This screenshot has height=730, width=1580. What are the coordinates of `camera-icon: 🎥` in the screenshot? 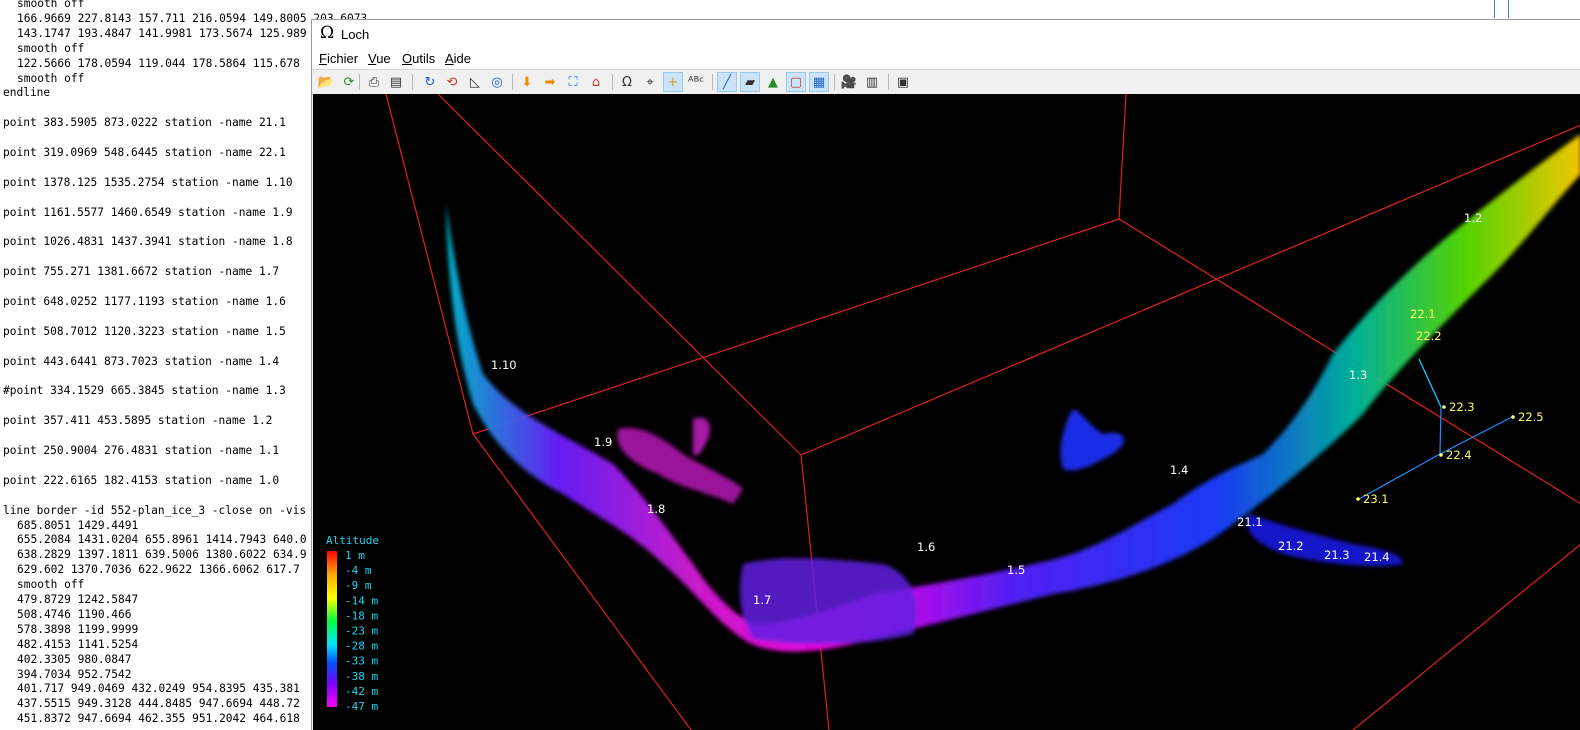 It's located at (849, 82).